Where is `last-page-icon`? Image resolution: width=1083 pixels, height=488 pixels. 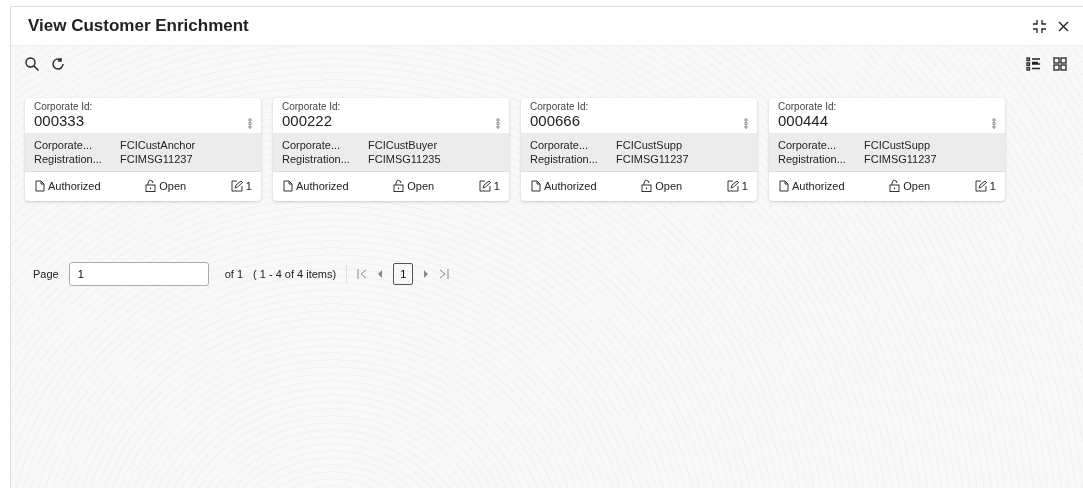 last-page-icon is located at coordinates (444, 274).